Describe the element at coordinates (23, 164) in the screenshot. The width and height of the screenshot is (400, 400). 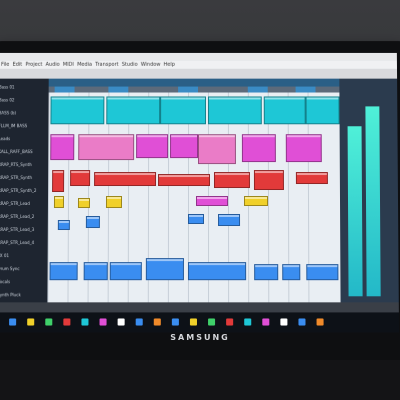
I see `track-name: RRAP_RTS_Synth` at that location.